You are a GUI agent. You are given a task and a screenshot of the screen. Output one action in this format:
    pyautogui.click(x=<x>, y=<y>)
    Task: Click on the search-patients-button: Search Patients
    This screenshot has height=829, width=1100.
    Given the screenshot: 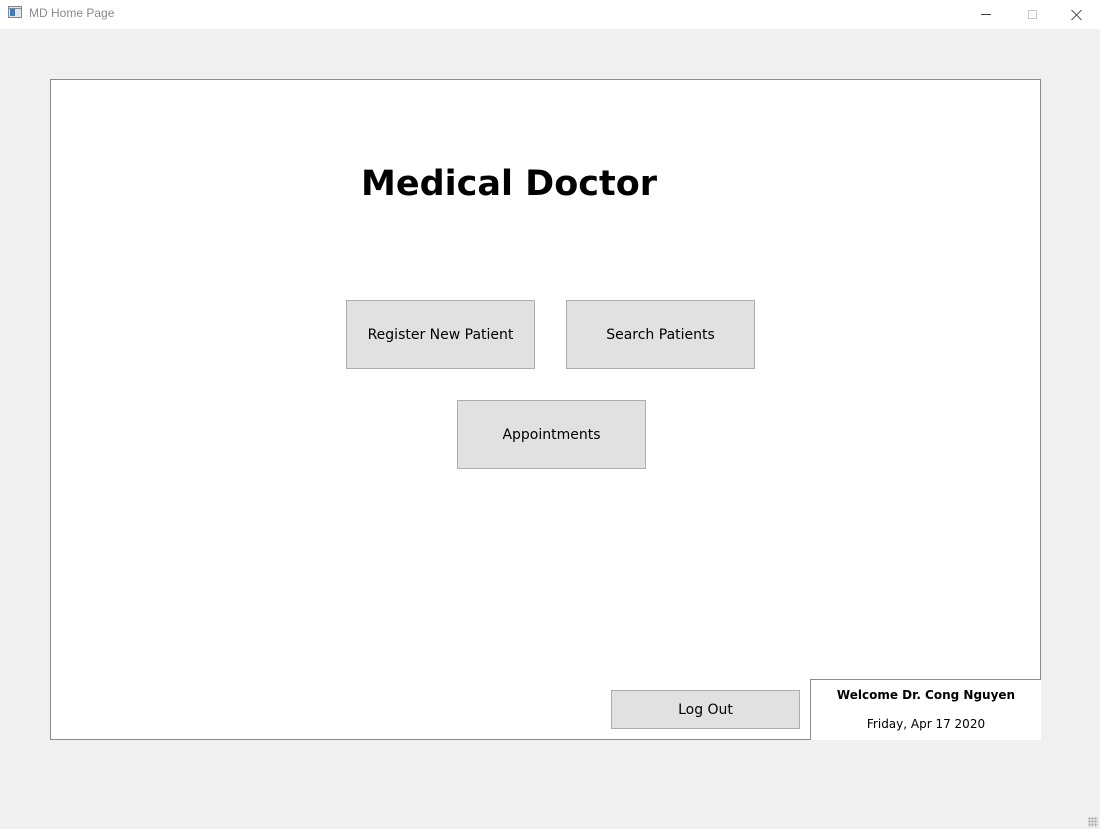 What is the action you would take?
    pyautogui.click(x=660, y=334)
    